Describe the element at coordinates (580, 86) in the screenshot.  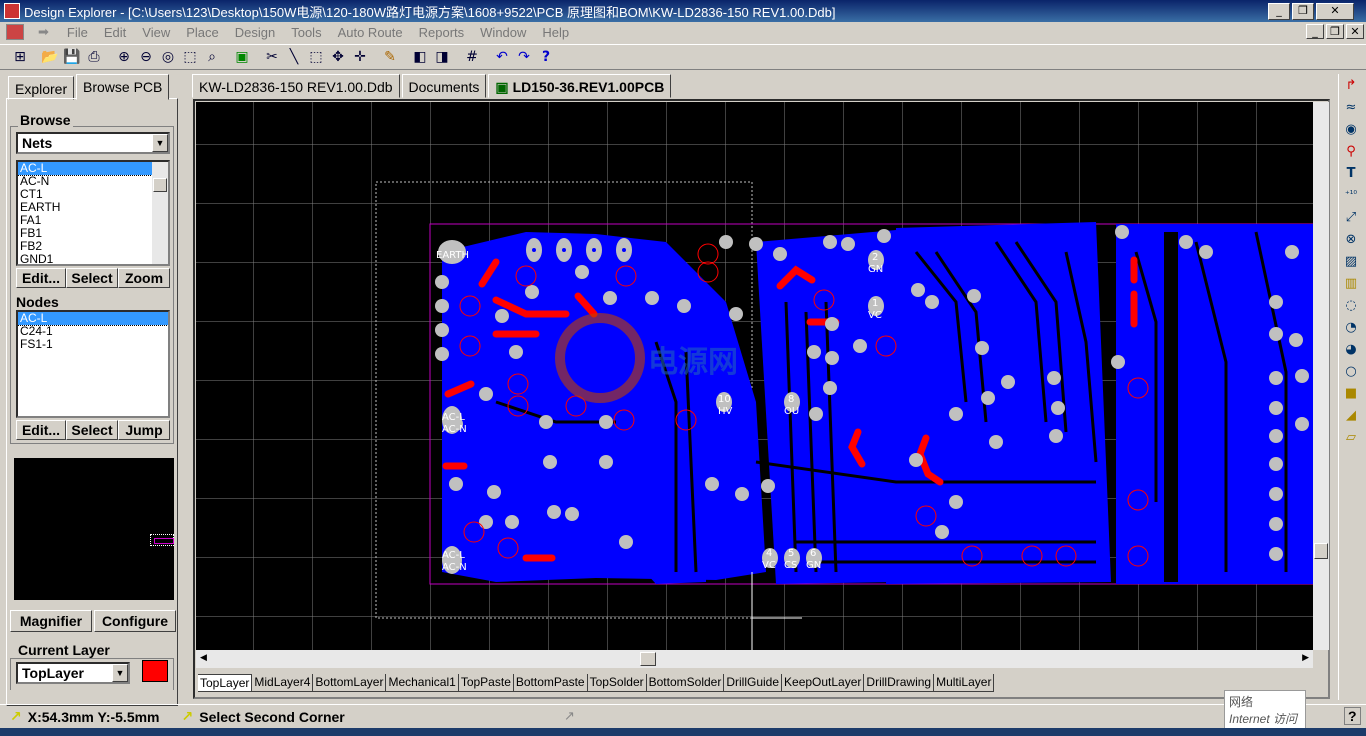
I see `tab-pcb: ▣ LD150-36.REV1.00PCB` at that location.